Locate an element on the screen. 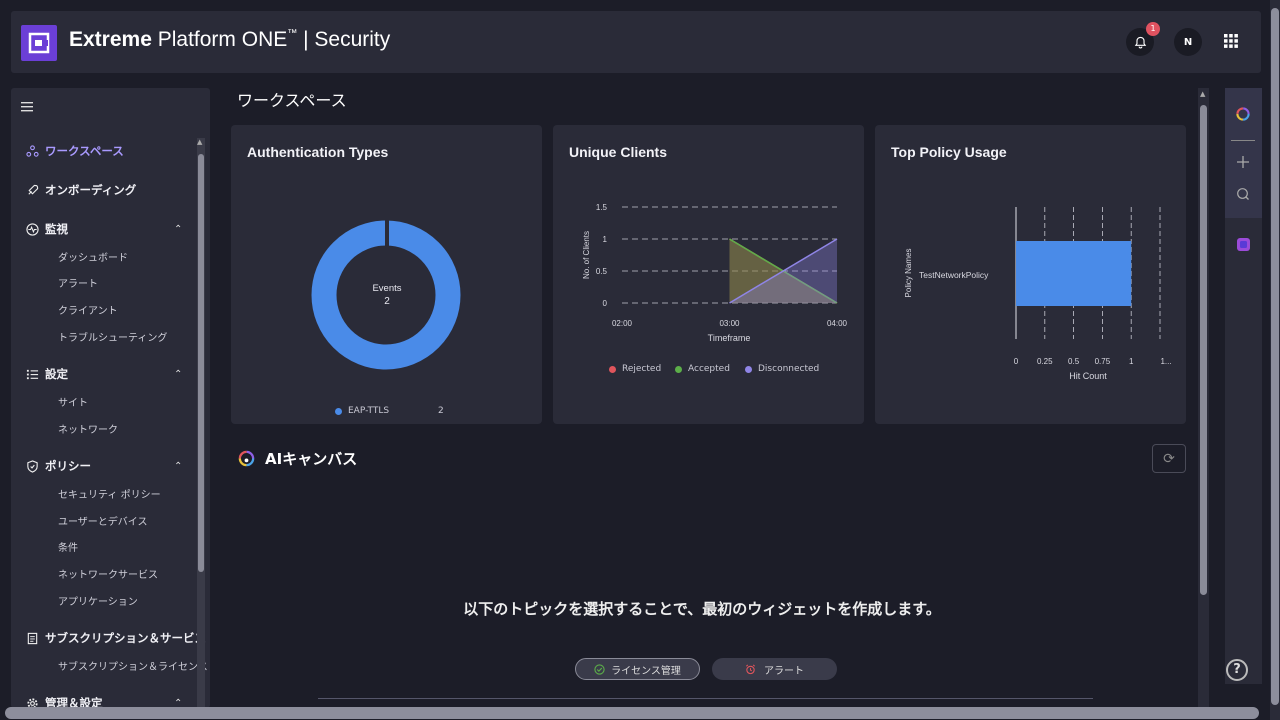 Image resolution: width=1280 pixels, height=720 pixels. vertical-scrollbar-thumb is located at coordinates (1275, 356).